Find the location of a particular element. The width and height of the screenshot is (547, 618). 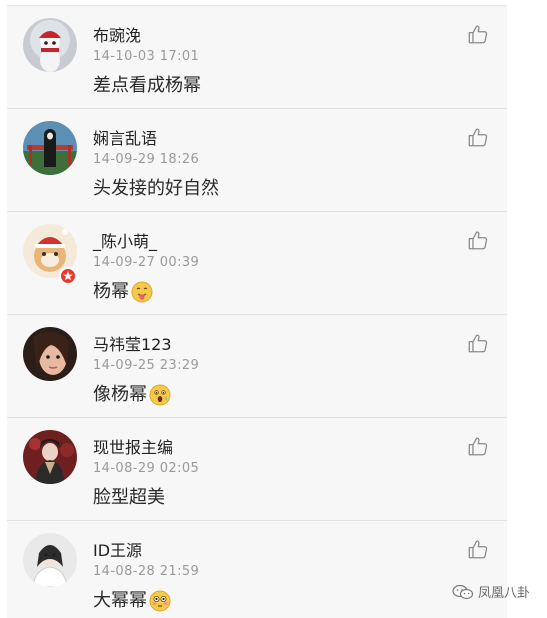

username: 娴言乱语 is located at coordinates (125, 137).